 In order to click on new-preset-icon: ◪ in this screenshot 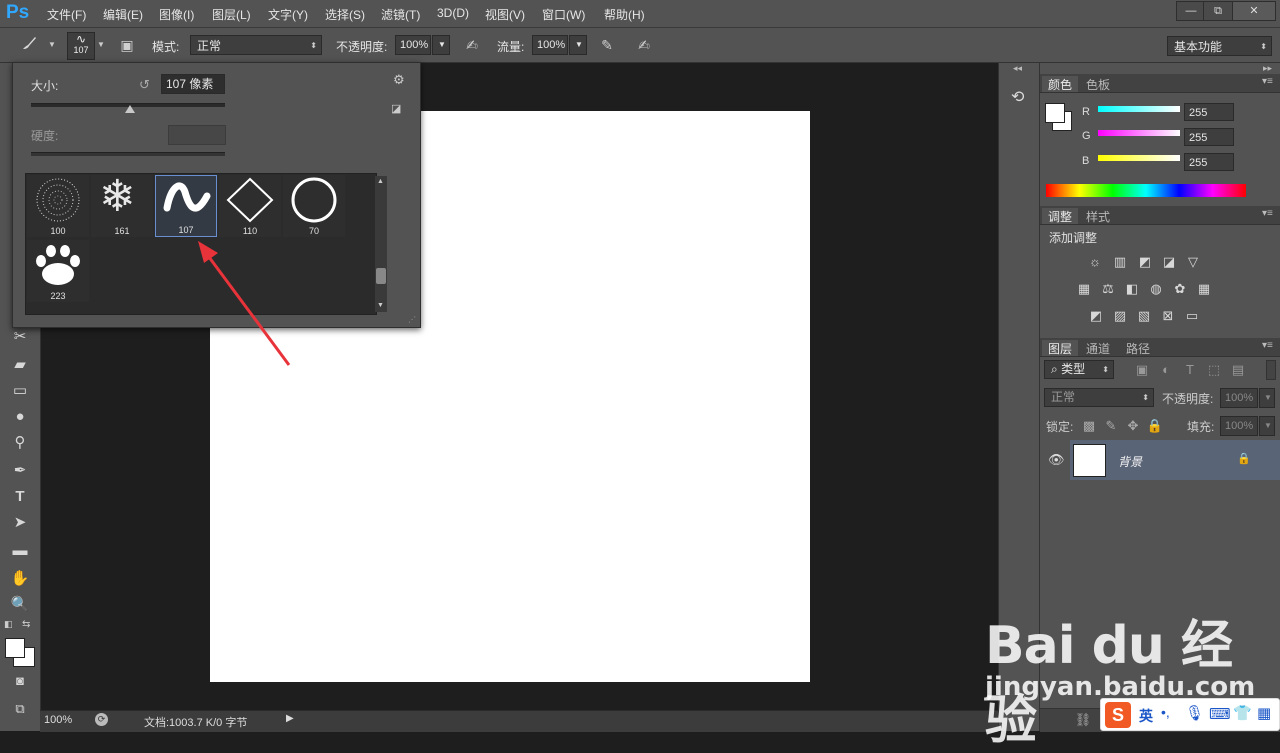, I will do `click(396, 108)`.